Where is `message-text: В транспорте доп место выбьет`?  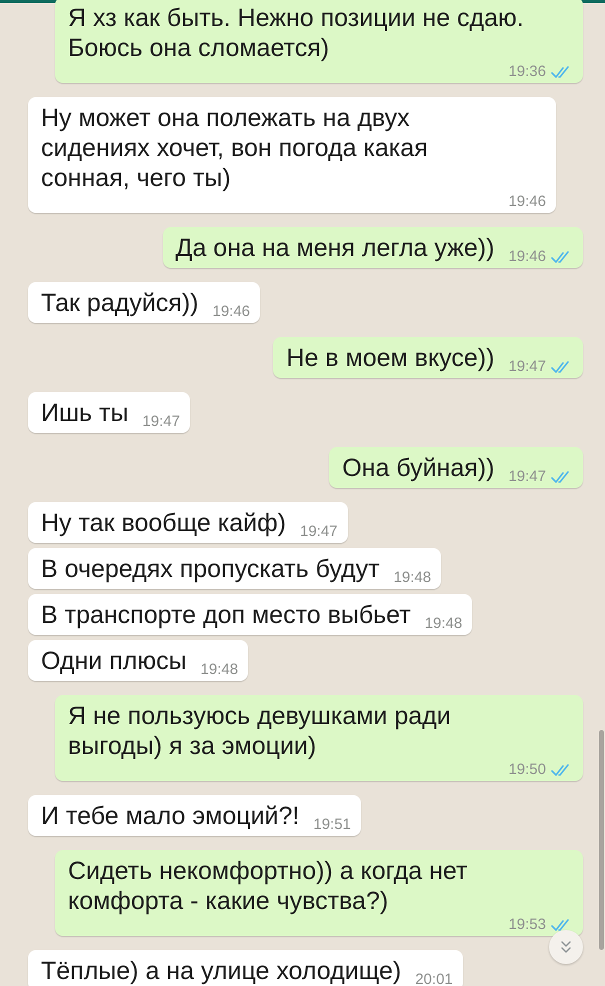
message-text: В транспорте доп место выбьет is located at coordinates (226, 615).